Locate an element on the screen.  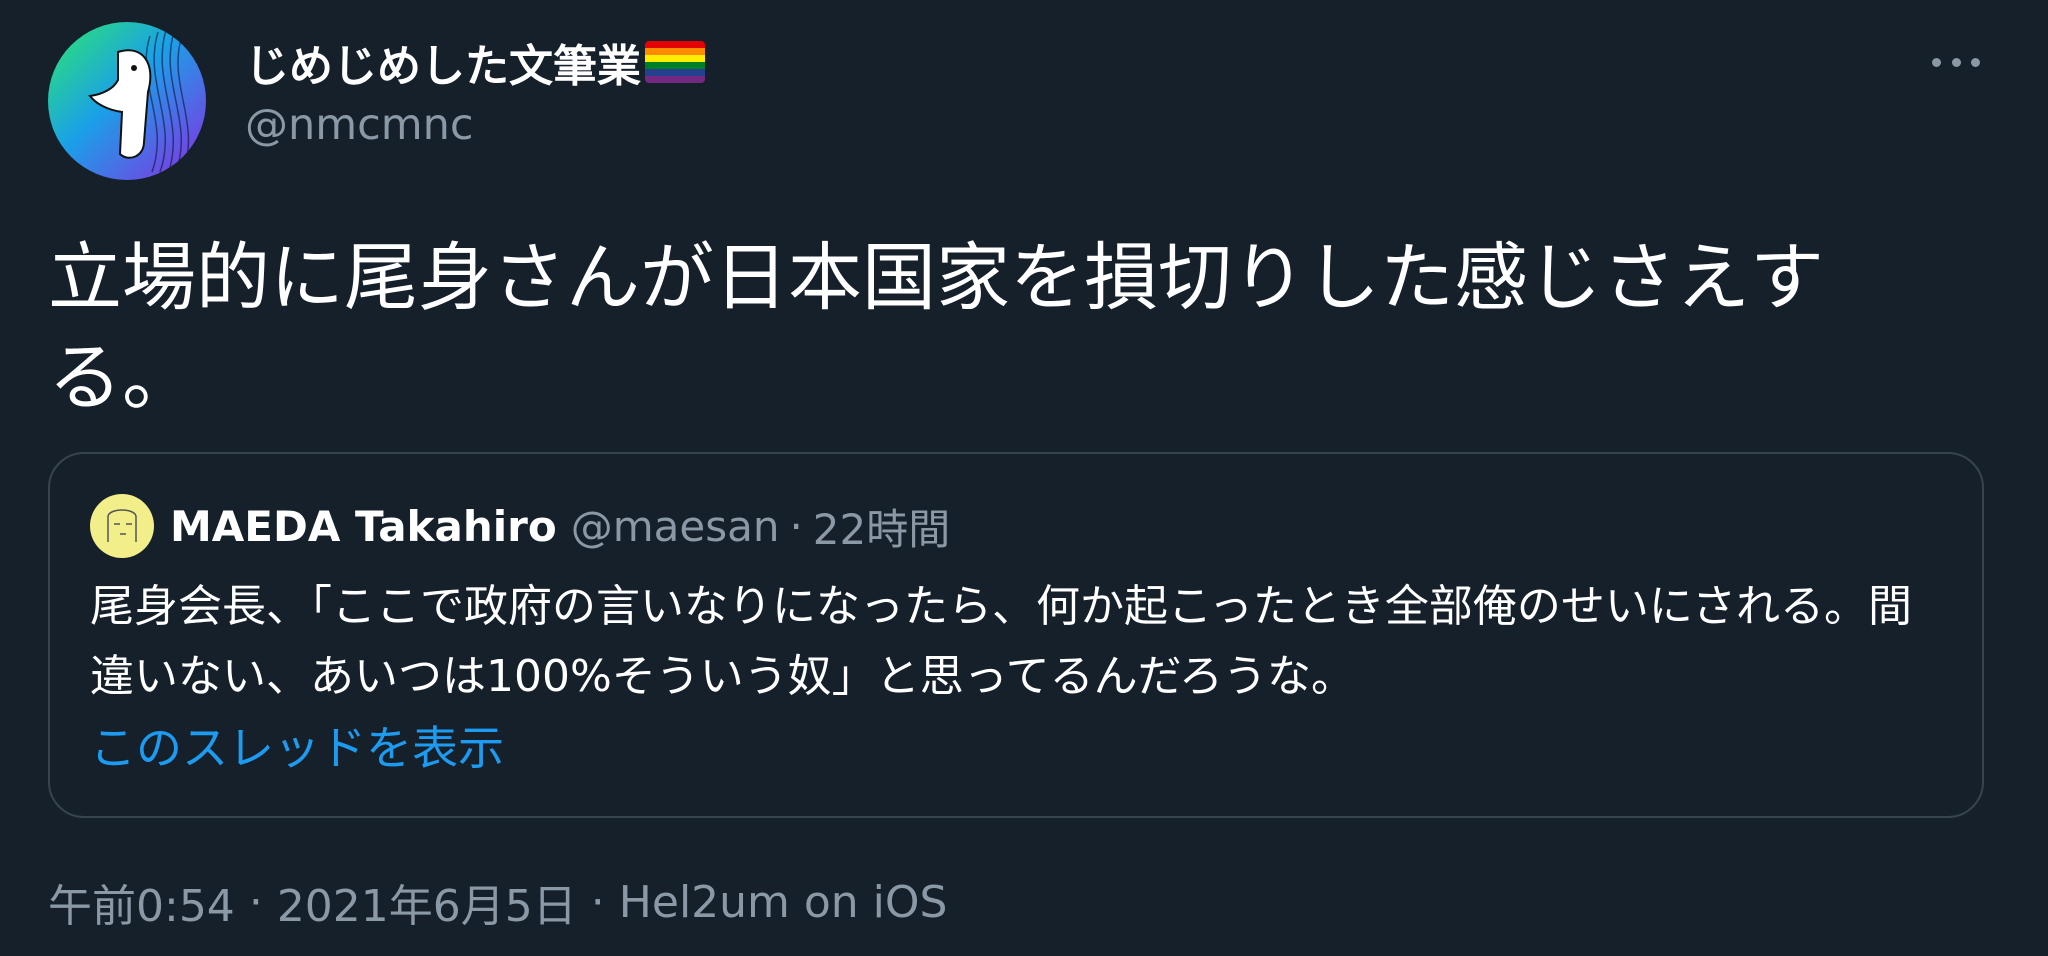
tweet-source-link: Hel2um on iOS is located at coordinates (783, 902).